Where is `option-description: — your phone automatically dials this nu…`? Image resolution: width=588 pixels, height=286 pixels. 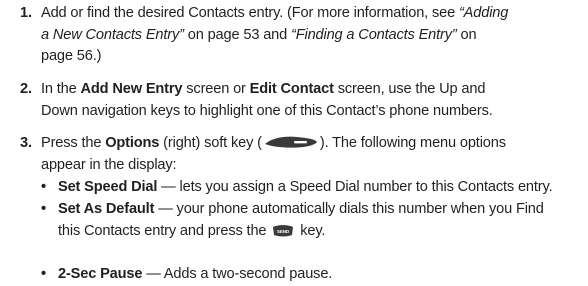
option-description: — your phone automatically dials this nu… is located at coordinates (349, 209).